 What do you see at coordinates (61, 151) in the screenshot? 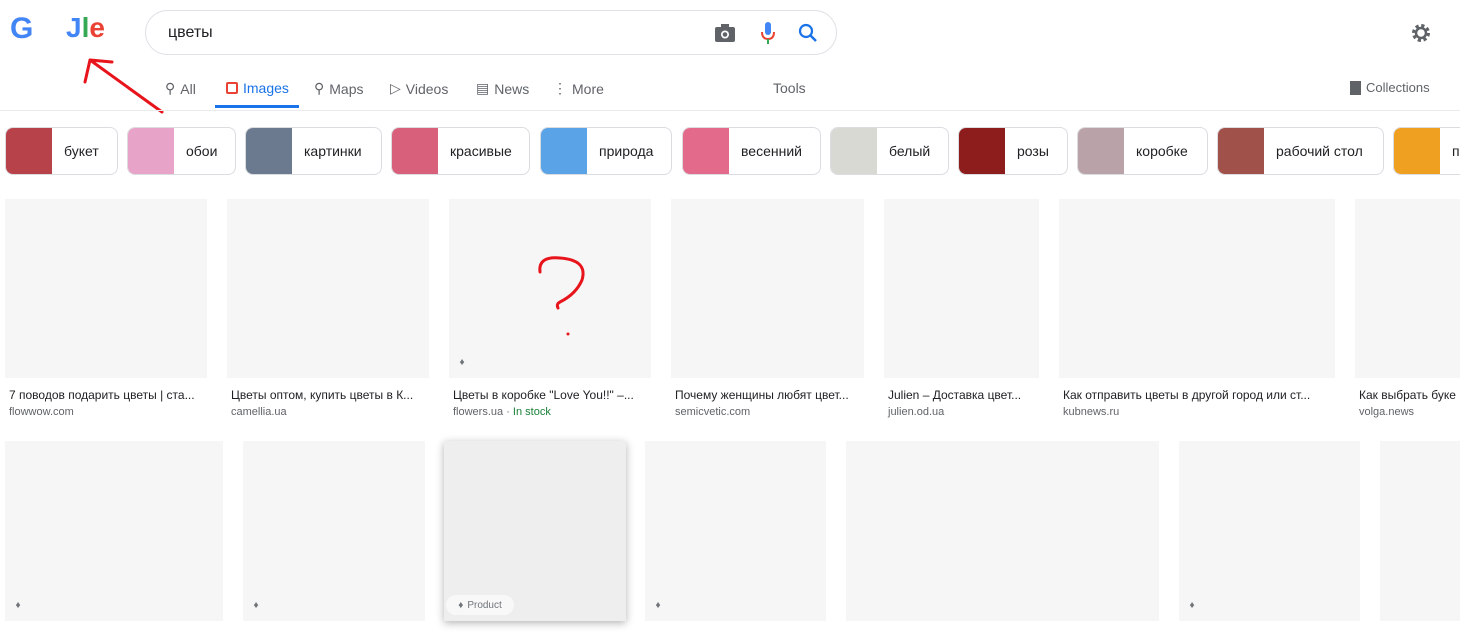
I see `related-search-chip: букет` at bounding box center [61, 151].